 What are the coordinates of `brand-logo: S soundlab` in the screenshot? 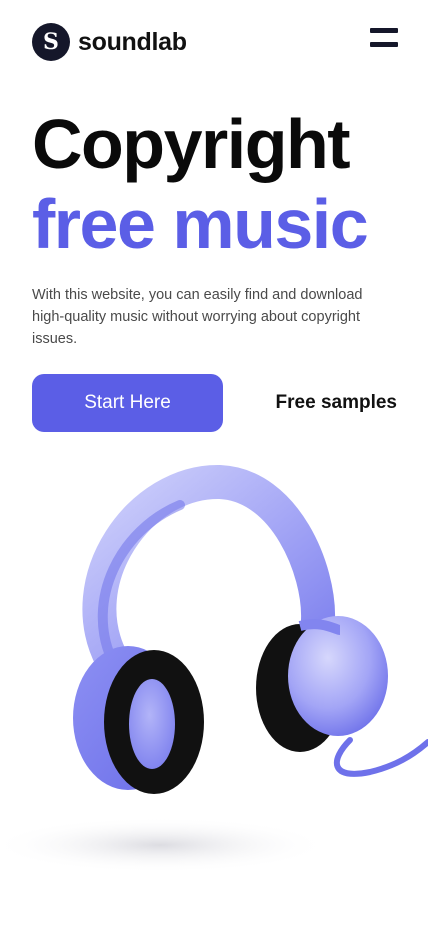 It's located at (109, 42).